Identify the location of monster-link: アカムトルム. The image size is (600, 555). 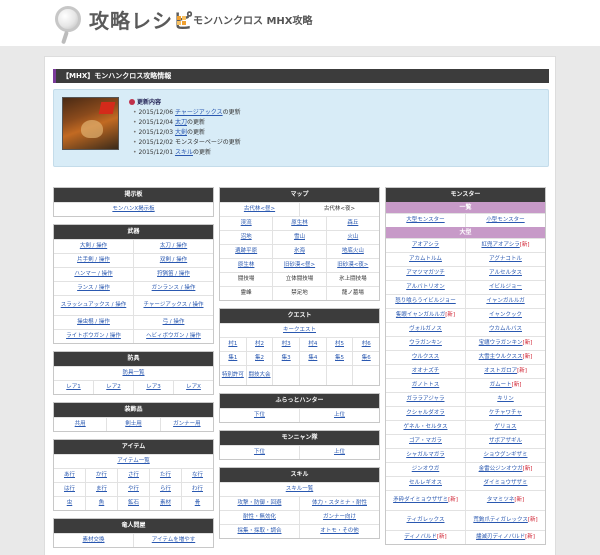
(425, 259).